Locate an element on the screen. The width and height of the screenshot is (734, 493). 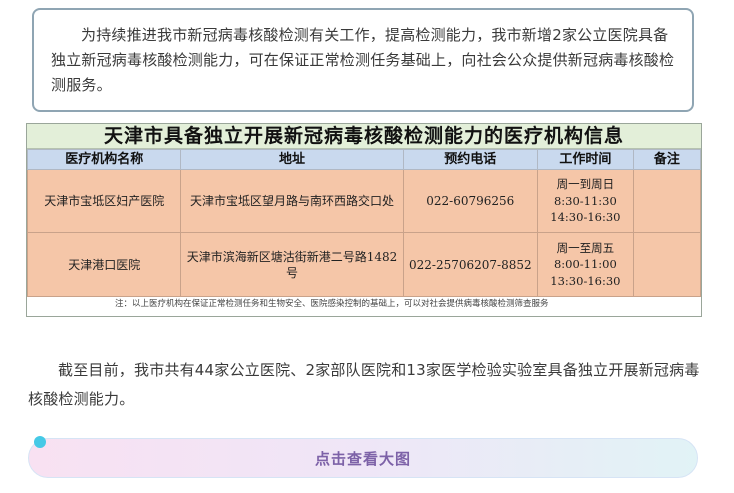
institution-hours: 周一到周日 8:30-11:30 14:30-16:30 is located at coordinates (585, 201).